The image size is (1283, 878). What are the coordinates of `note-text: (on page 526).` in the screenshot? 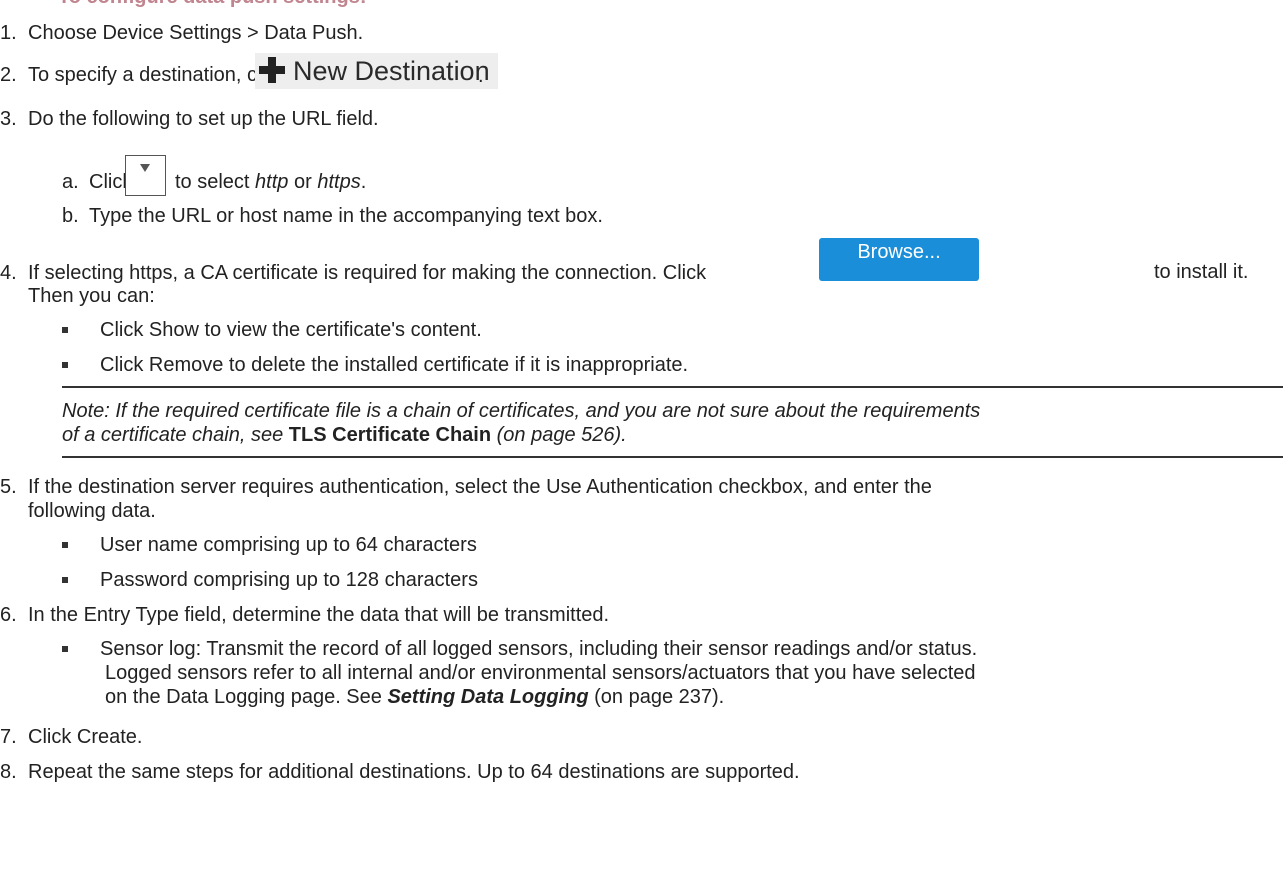 It's located at (561, 435).